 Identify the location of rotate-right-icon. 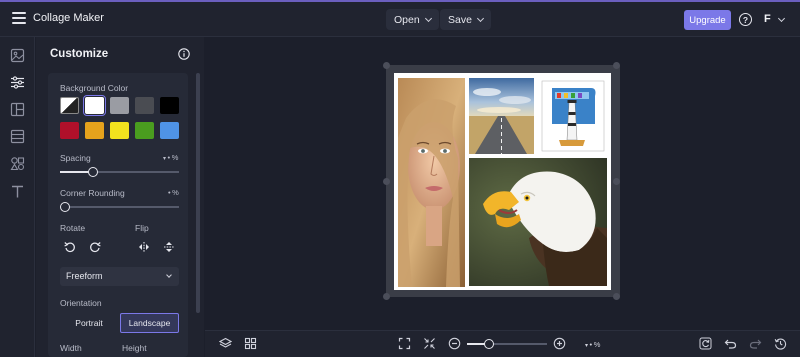
(95, 247).